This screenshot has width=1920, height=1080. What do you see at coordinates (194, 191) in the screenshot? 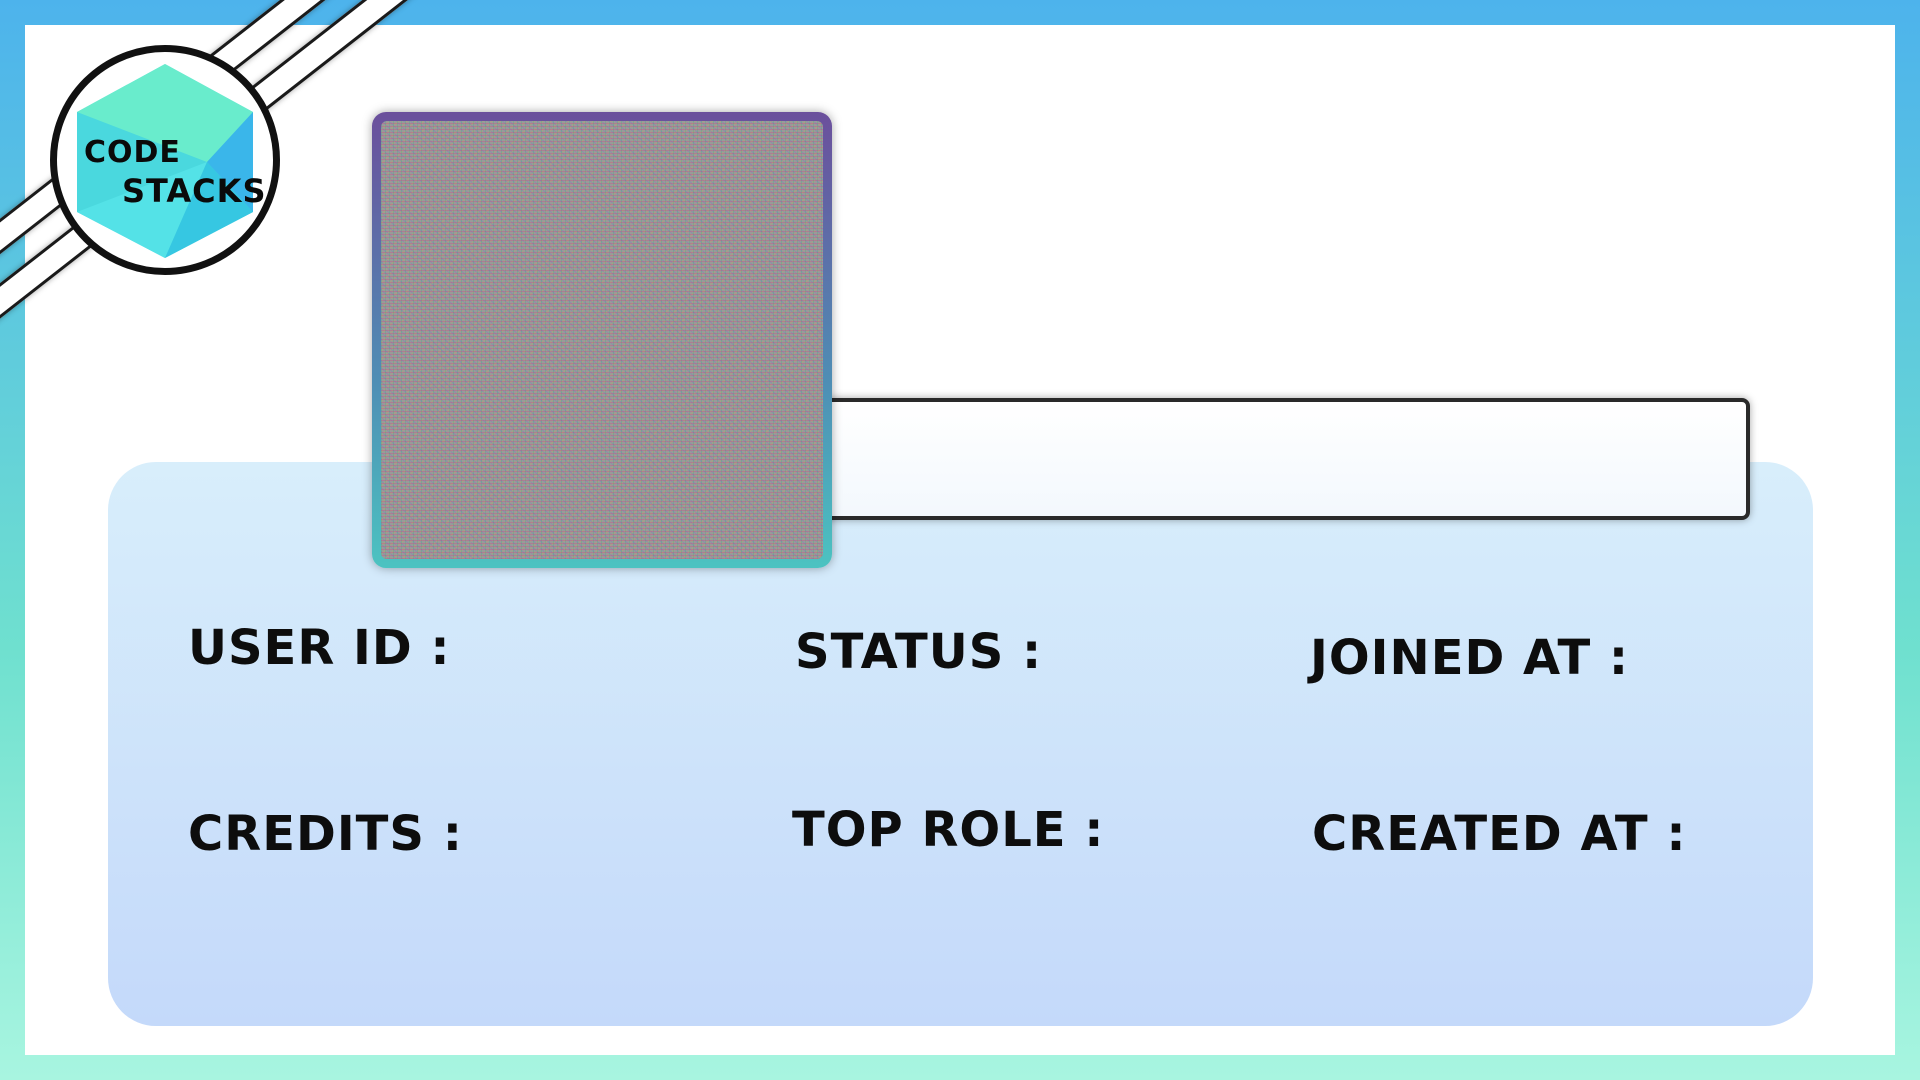
I see `logo-text-stacks: STACKS` at bounding box center [194, 191].